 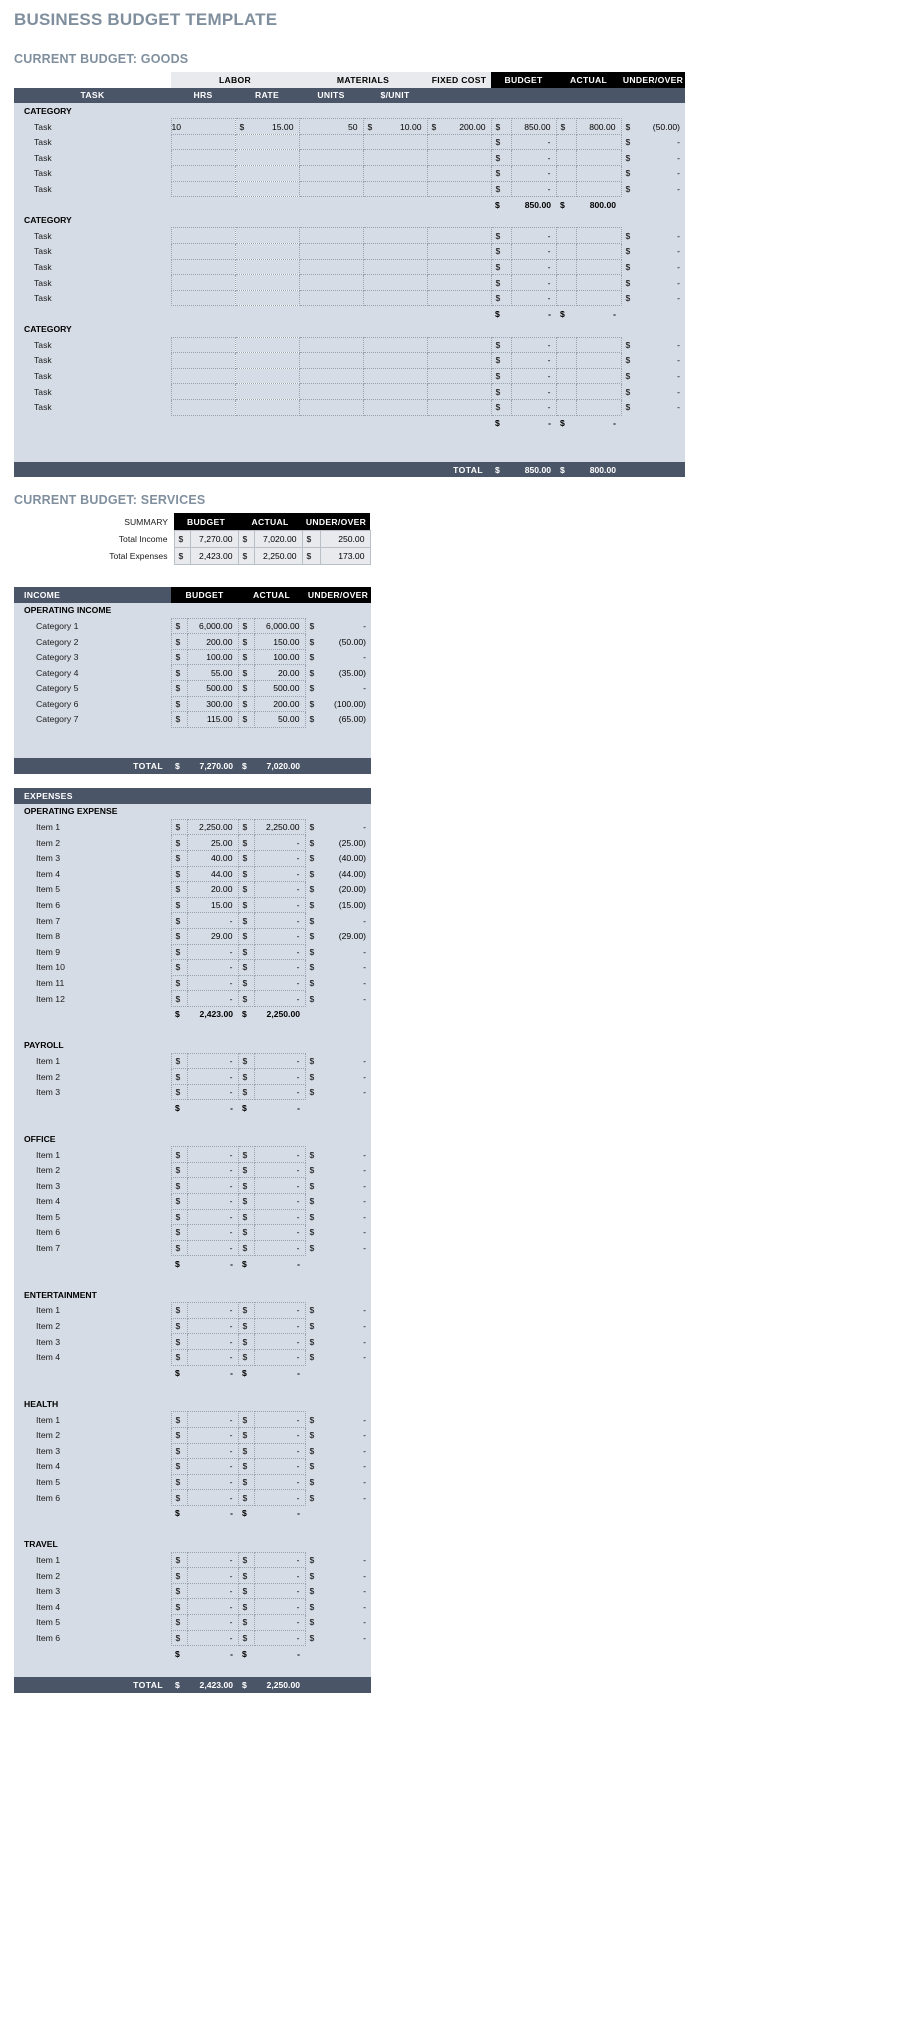 I want to click on expenses-operating-expense-item-budget: 20.00, so click(x=213, y=889).